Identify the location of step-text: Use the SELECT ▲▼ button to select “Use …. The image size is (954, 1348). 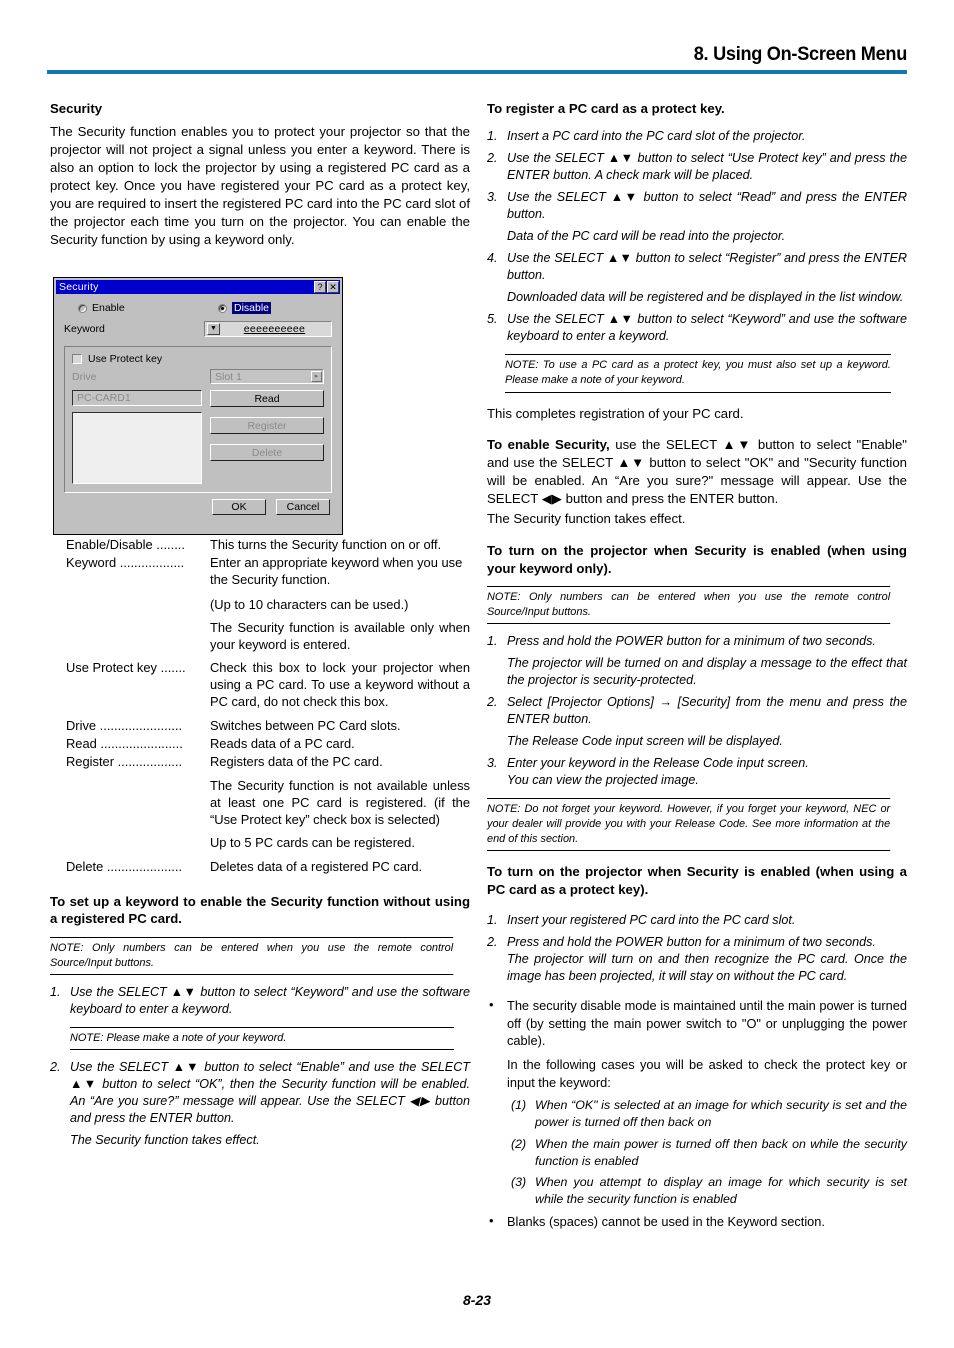
(707, 167).